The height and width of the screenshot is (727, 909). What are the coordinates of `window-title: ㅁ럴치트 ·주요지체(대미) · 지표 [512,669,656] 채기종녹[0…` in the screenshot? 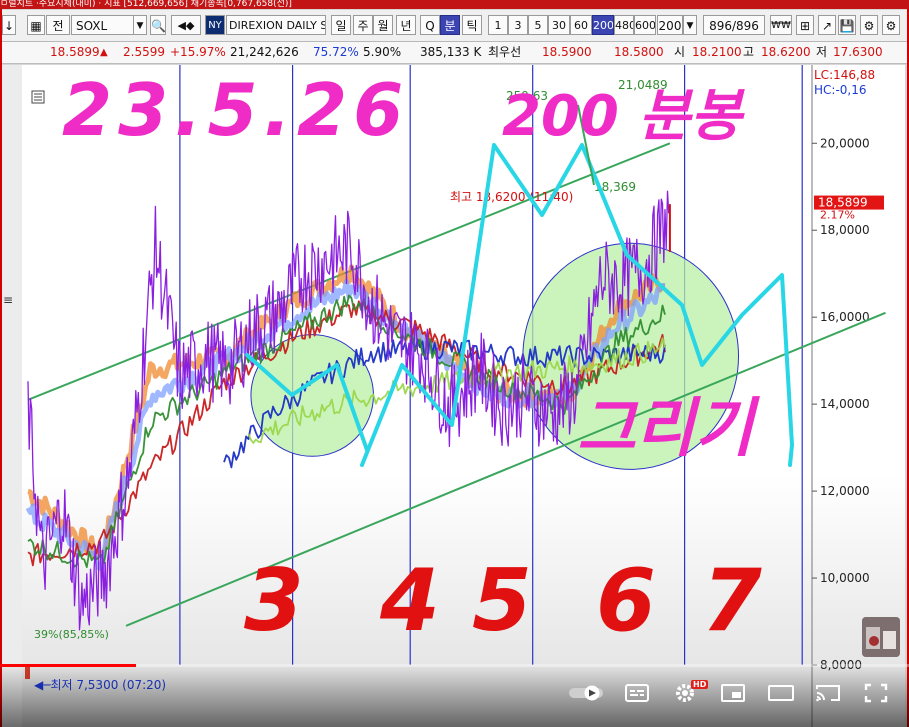 It's located at (146, 4).